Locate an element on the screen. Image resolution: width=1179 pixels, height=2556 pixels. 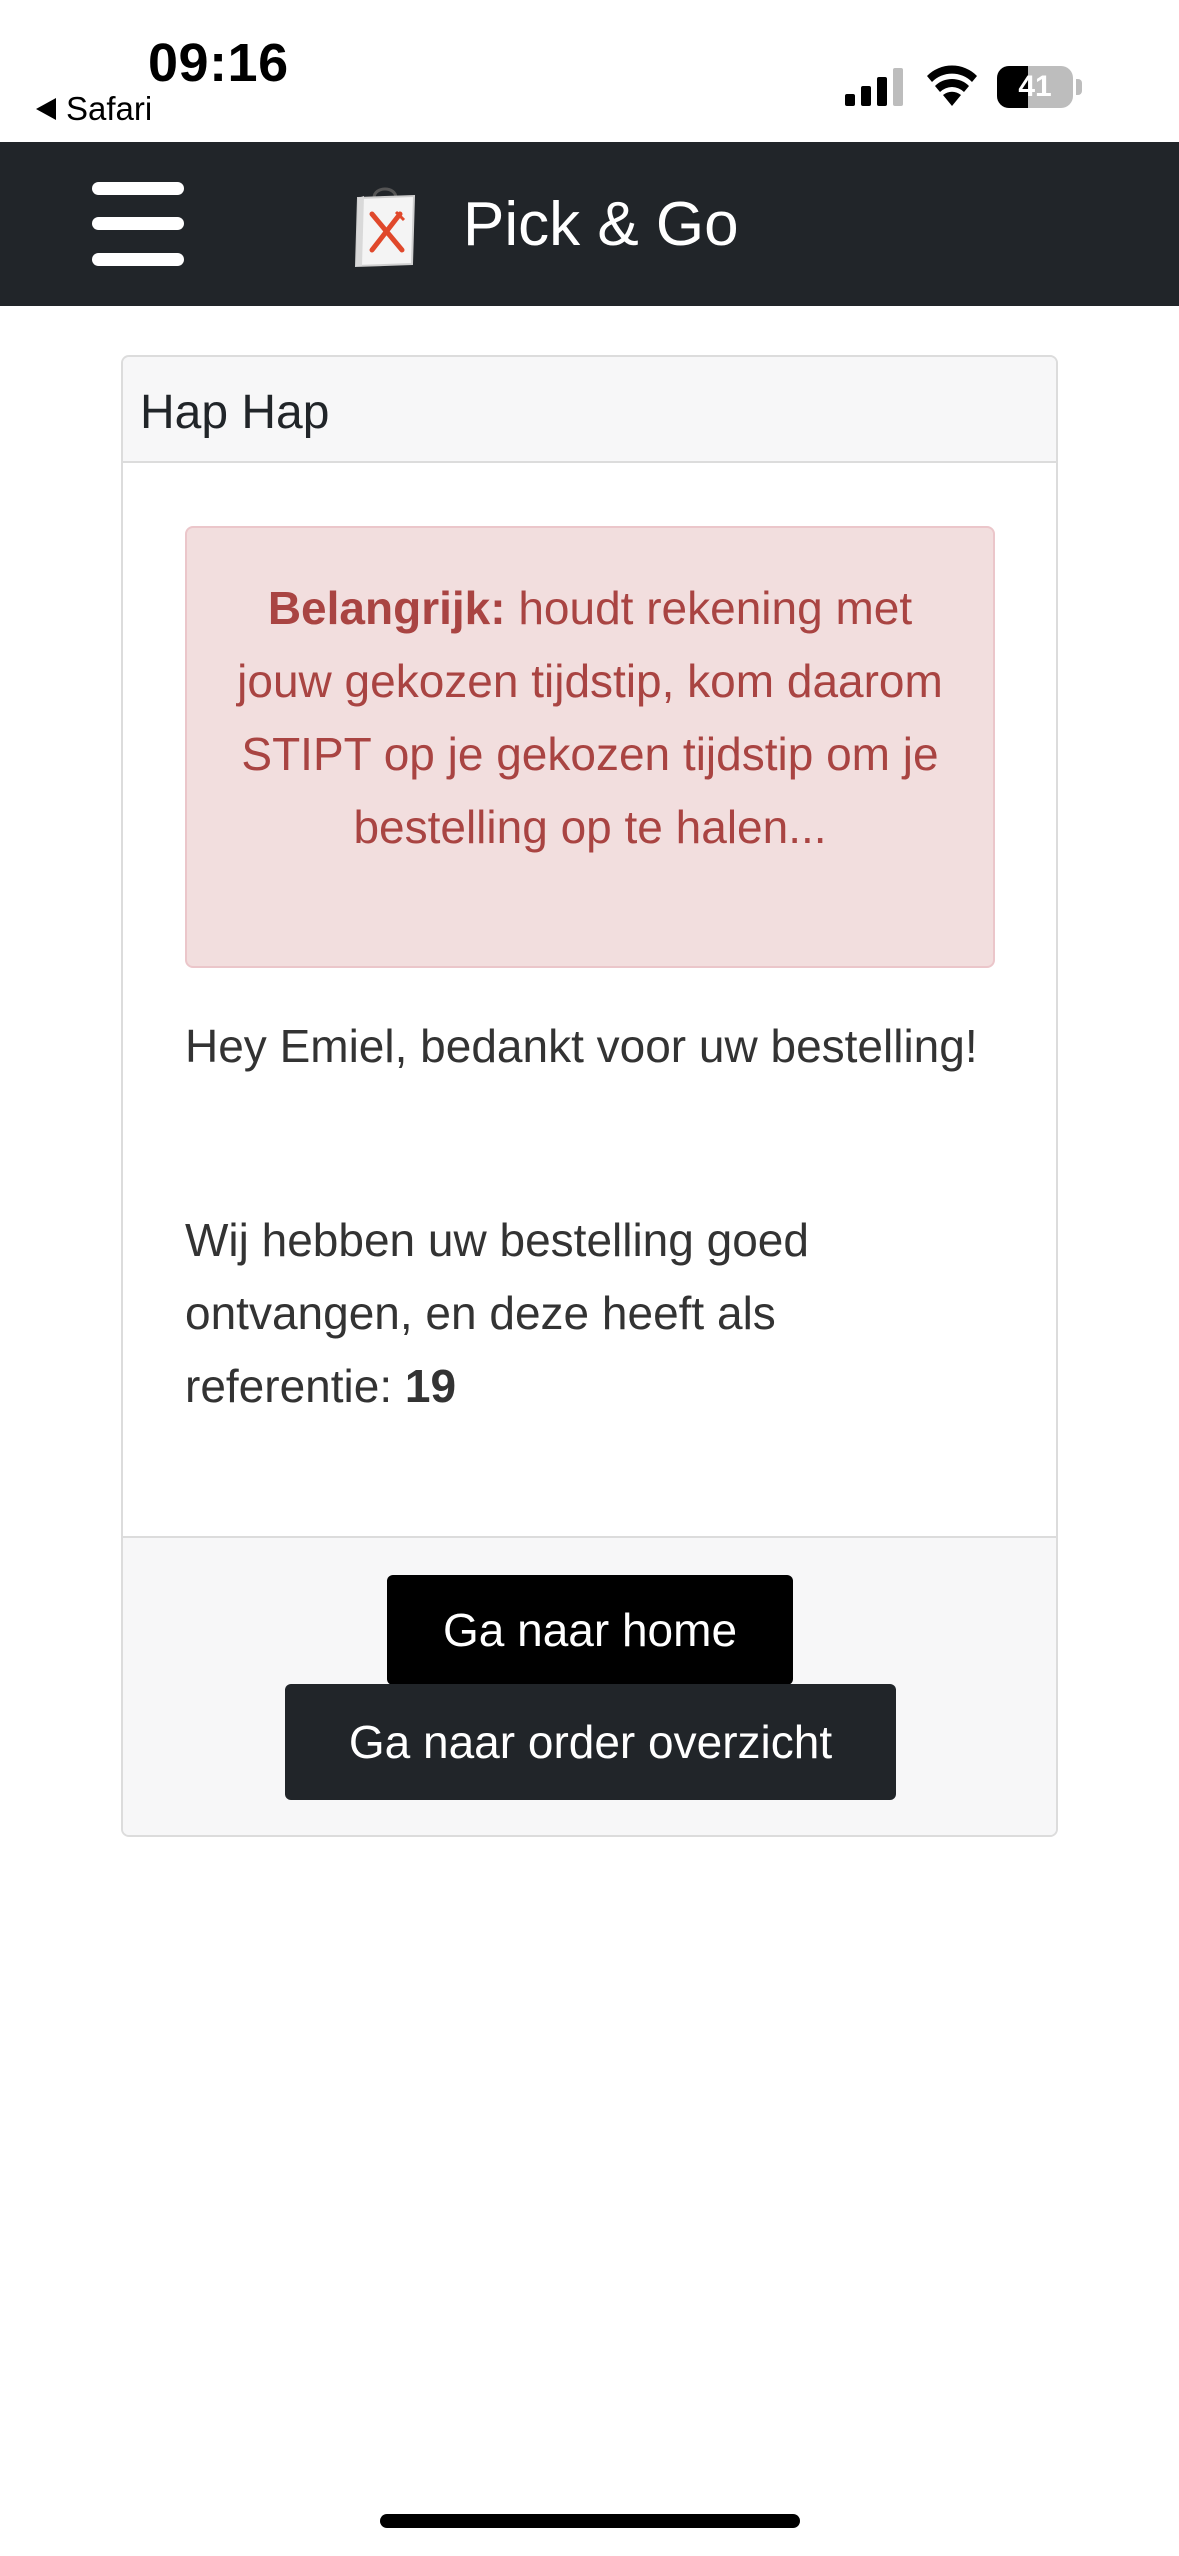
order-overview-button: Ga naar order overzicht is located at coordinates (590, 1742).